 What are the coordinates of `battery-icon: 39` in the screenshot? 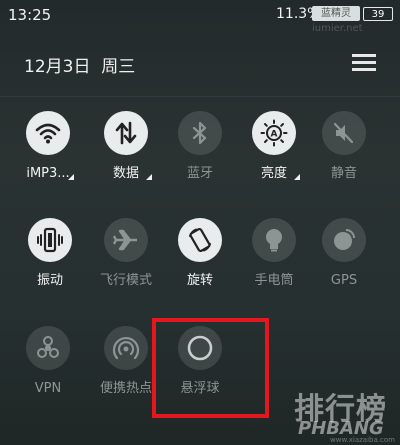 It's located at (378, 14).